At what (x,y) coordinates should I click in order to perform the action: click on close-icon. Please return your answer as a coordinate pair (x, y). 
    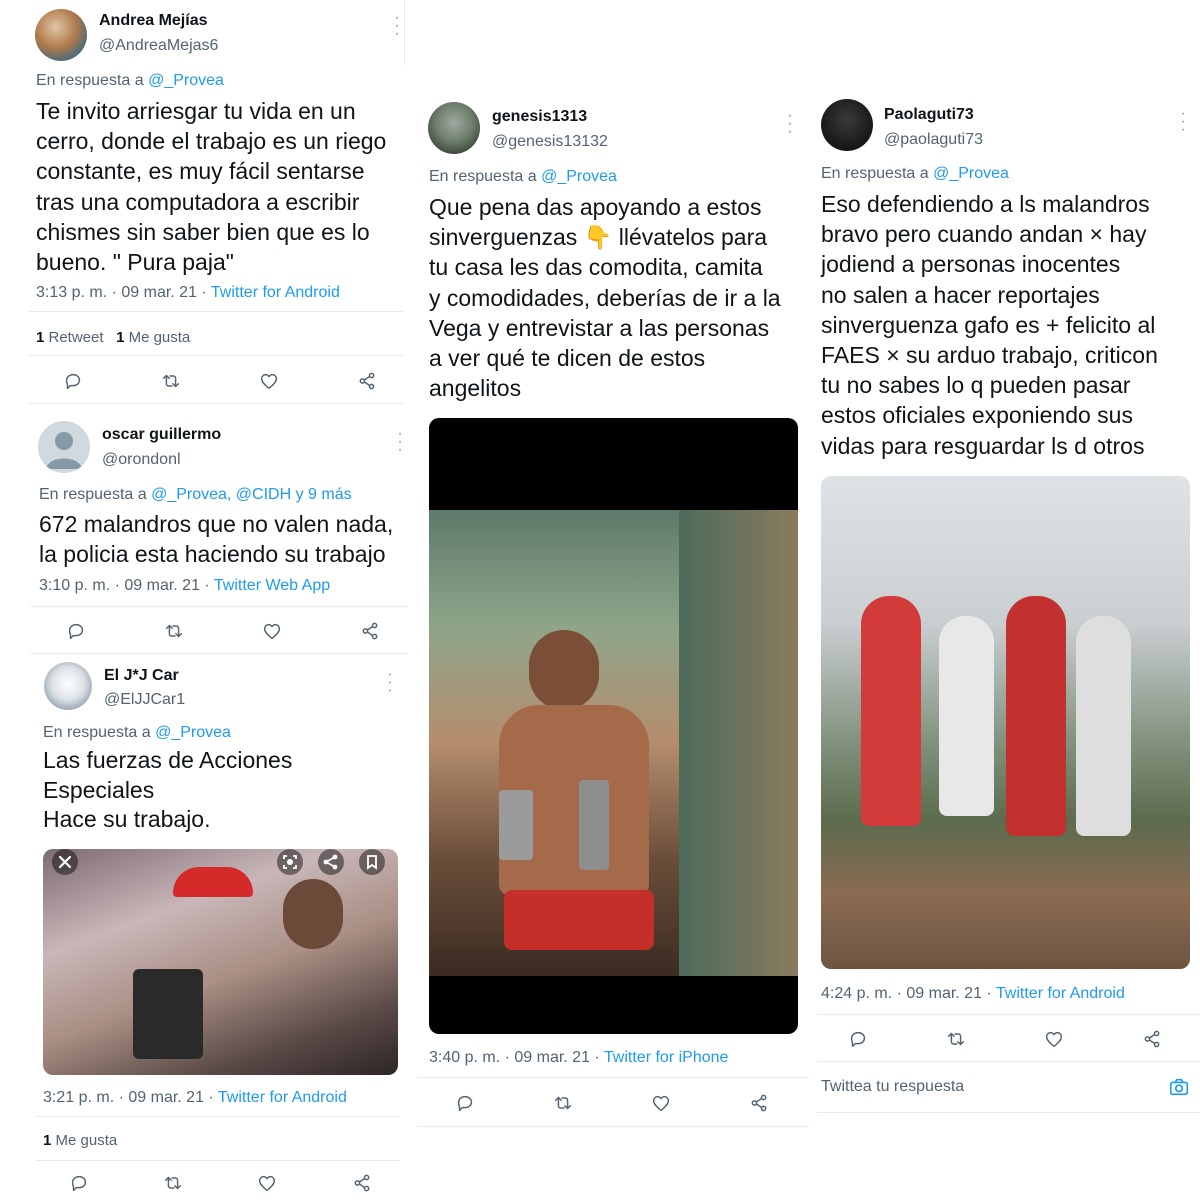
    Looking at the image, I should click on (65, 862).